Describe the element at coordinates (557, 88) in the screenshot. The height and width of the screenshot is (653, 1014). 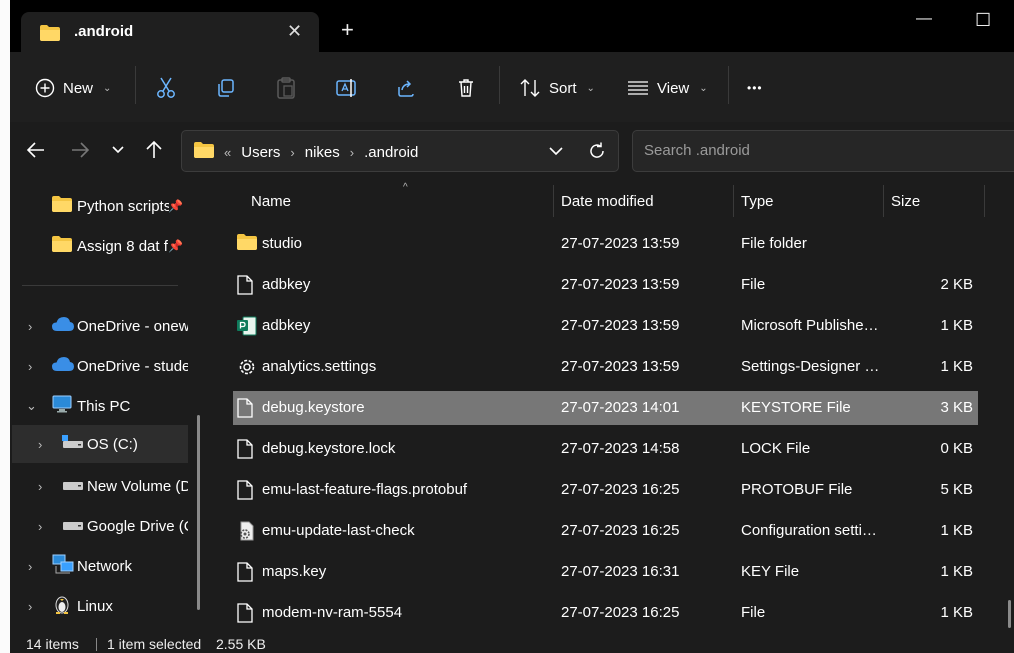
I see `sort-button: Sort ⌄` at that location.